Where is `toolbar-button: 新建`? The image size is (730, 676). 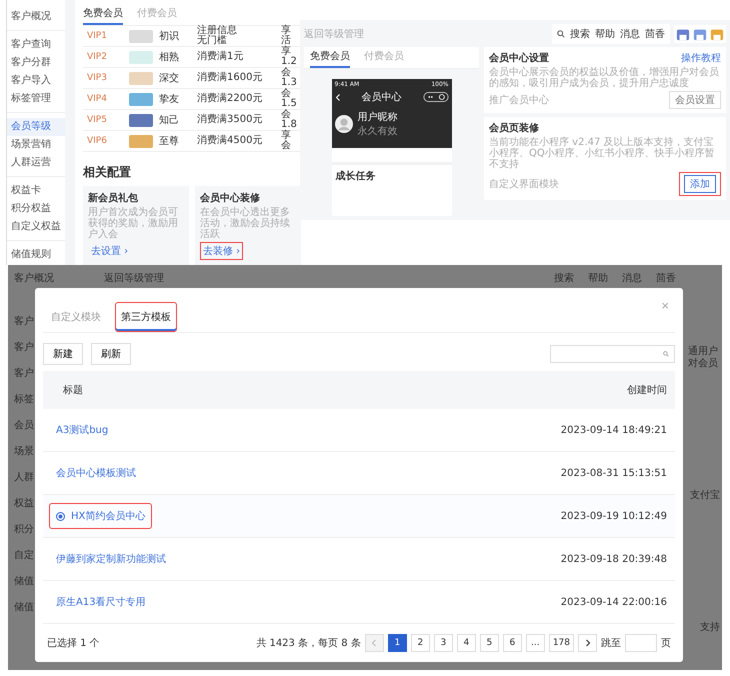
toolbar-button: 新建 is located at coordinates (63, 354).